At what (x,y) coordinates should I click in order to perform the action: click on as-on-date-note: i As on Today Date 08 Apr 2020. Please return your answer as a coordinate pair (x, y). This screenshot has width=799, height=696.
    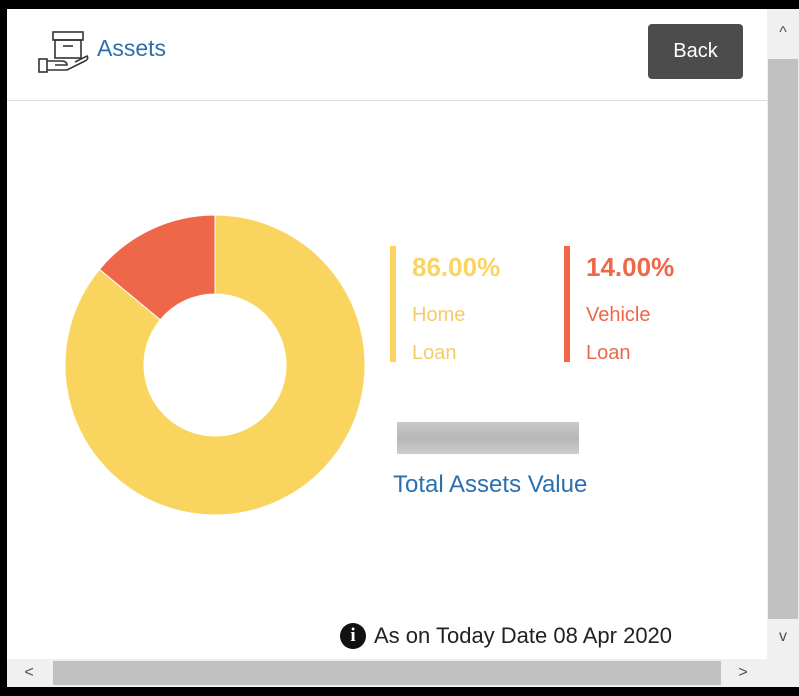
    Looking at the image, I should click on (506, 636).